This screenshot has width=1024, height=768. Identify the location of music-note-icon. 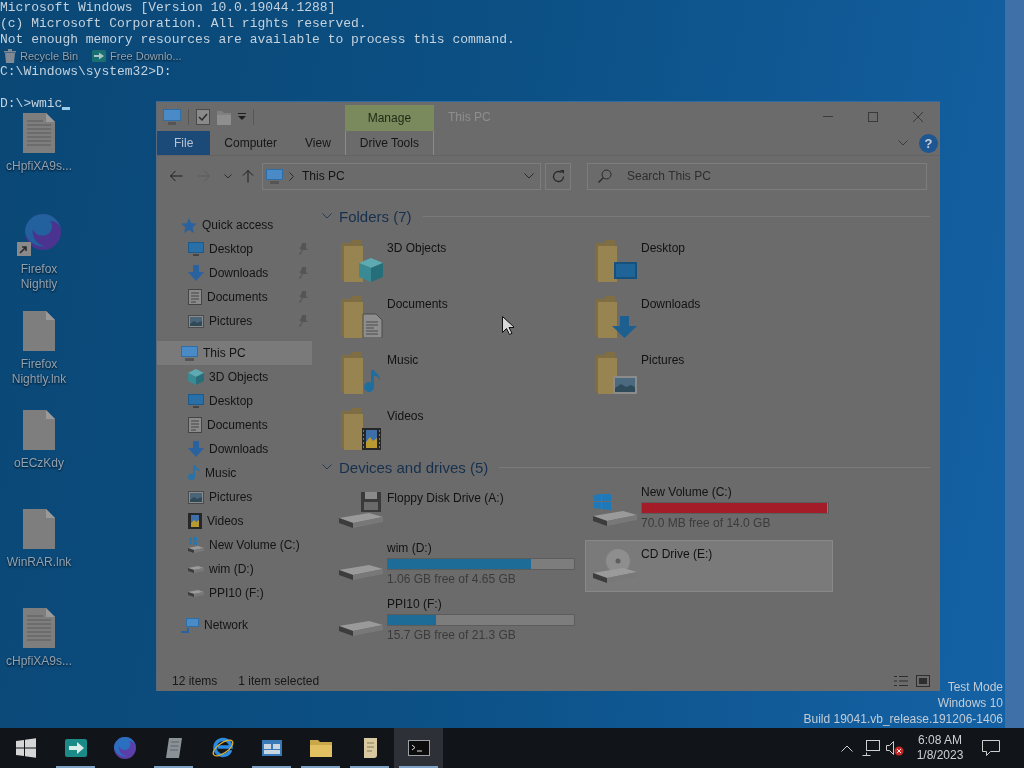
(194, 473).